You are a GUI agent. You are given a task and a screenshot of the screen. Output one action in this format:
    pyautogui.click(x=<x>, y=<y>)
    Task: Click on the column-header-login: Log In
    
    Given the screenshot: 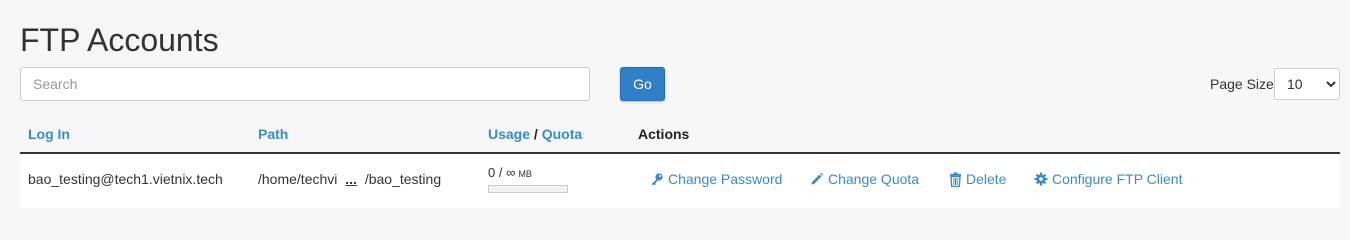 What is the action you would take?
    pyautogui.click(x=49, y=134)
    